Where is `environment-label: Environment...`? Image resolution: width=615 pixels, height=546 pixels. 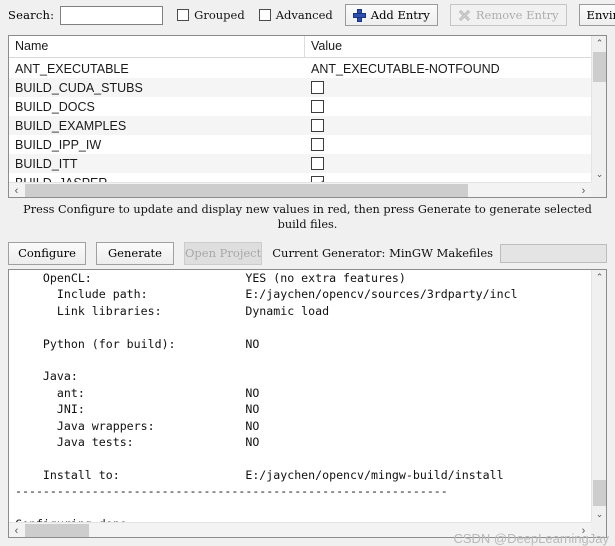
environment-label: Environment... is located at coordinates (600, 15).